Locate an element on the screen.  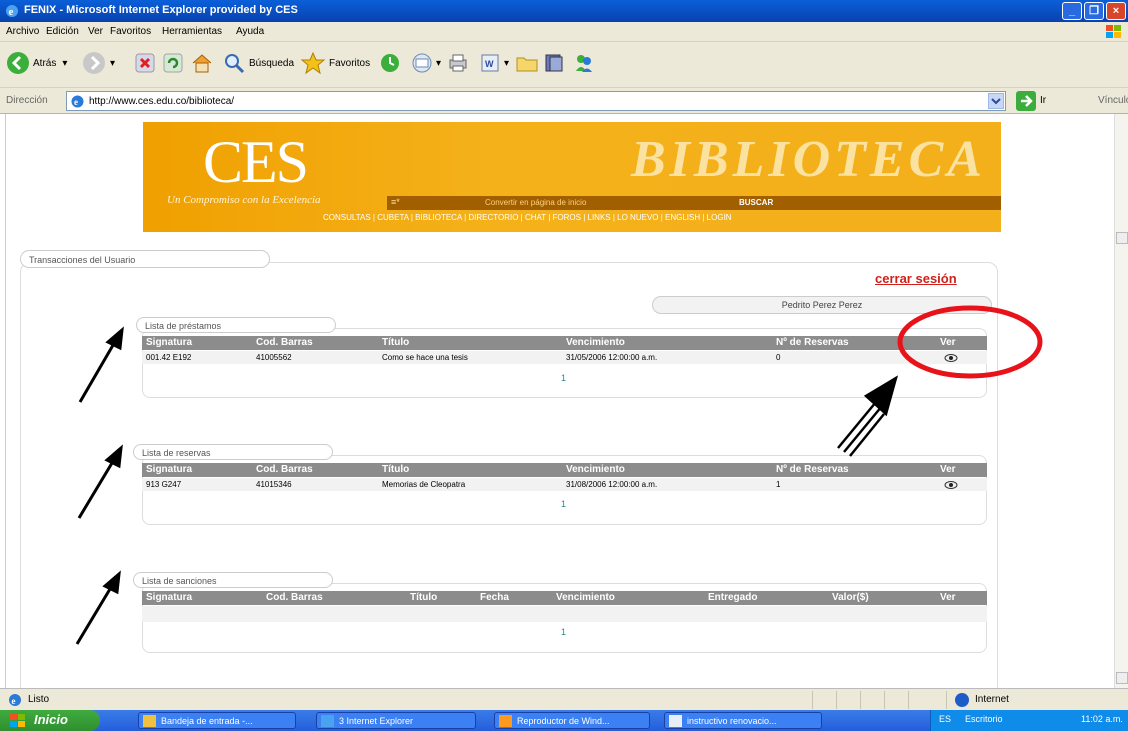
table-row is located at coordinates (564, 614).